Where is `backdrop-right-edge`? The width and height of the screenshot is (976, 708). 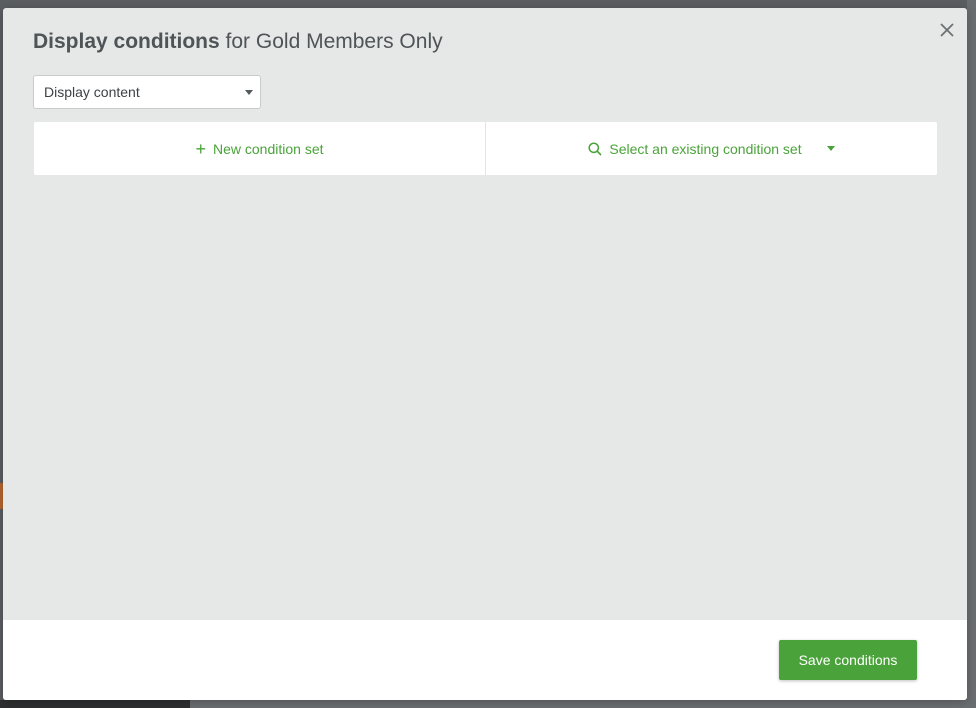 backdrop-right-edge is located at coordinates (971, 354).